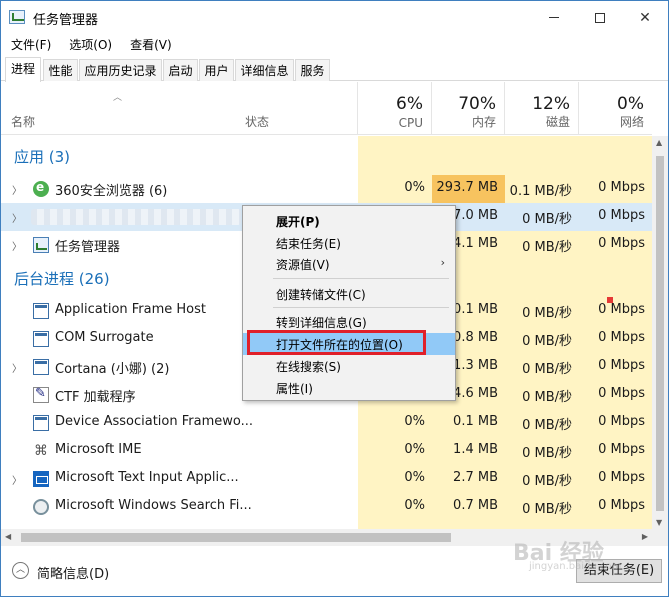 The height and width of the screenshot is (597, 669). Describe the element at coordinates (294, 389) in the screenshot. I see `context-item-label: 属性(I)` at that location.